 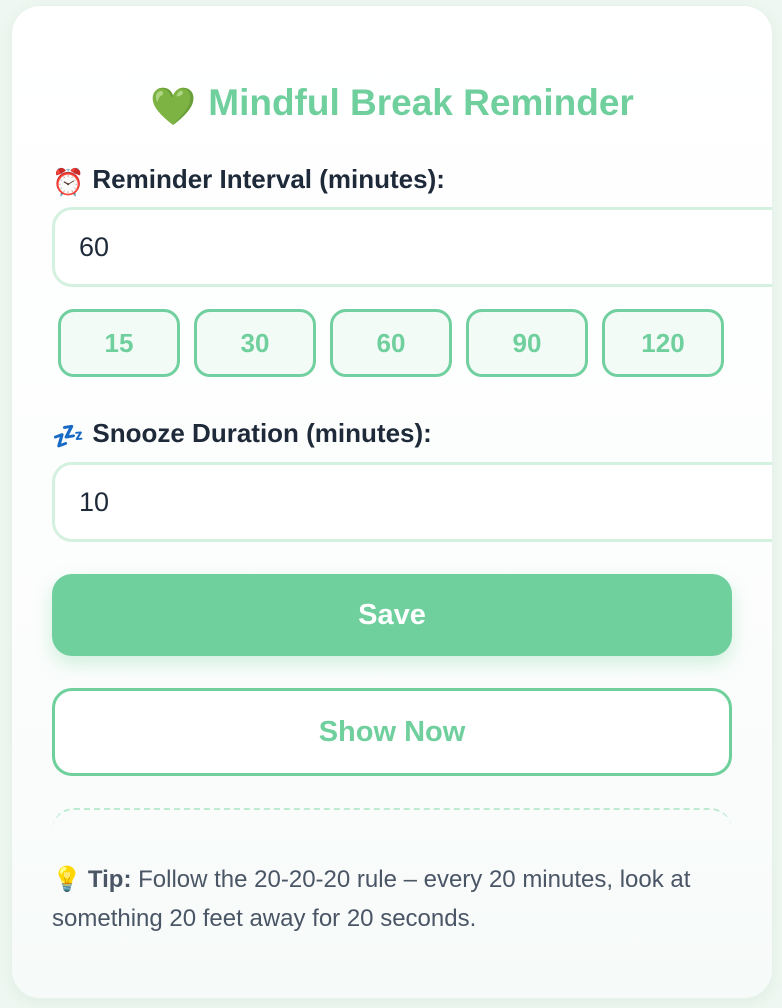 I want to click on page-title: 💚 Mindful Break Reminder, so click(x=392, y=105).